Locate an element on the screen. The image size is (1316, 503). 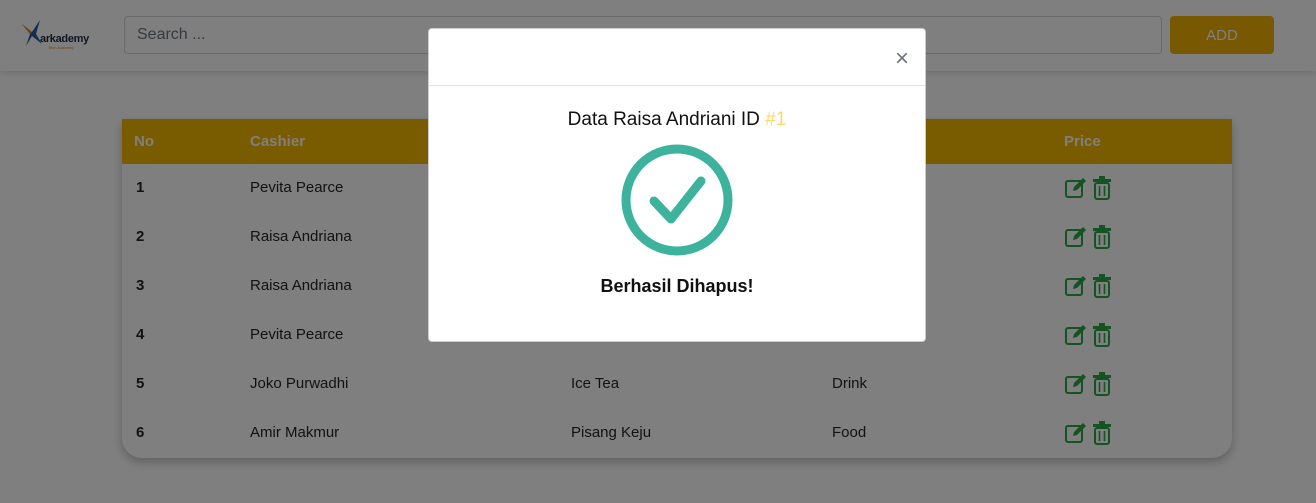
modal-title-text: Data Raisa Andriani ID is located at coordinates (663, 119).